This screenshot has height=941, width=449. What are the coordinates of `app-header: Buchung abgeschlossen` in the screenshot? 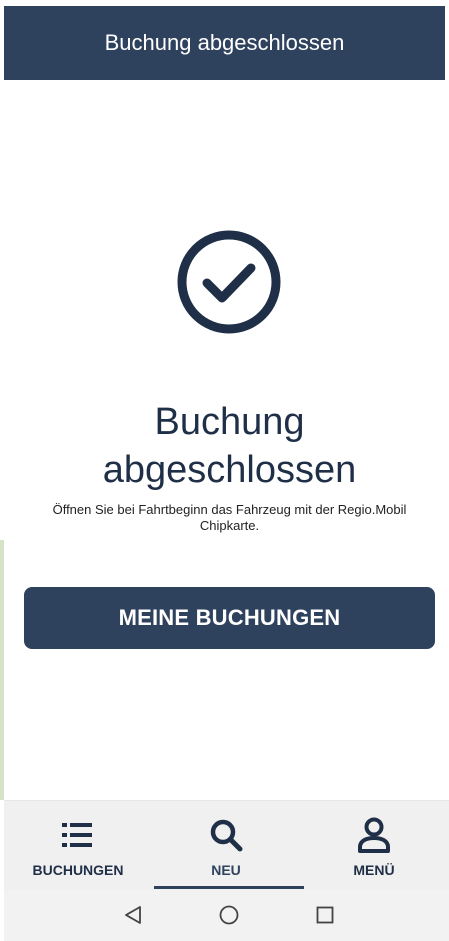 It's located at (224, 43).